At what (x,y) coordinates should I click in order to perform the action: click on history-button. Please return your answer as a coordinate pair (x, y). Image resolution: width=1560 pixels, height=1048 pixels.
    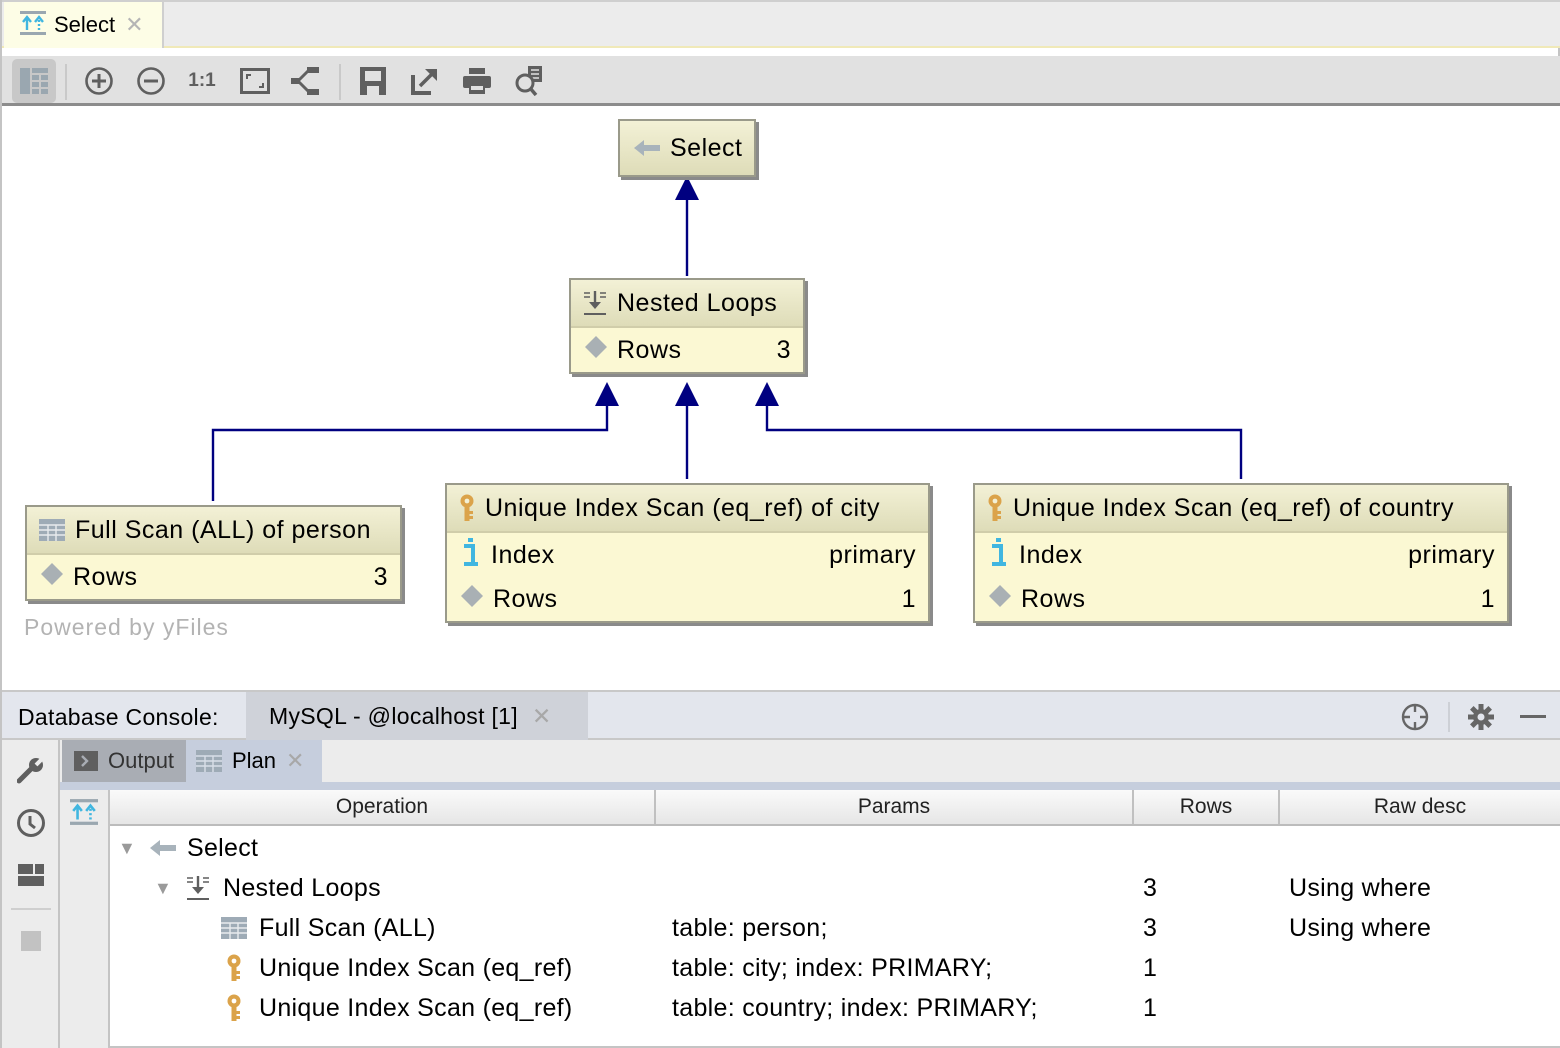
    Looking at the image, I should click on (31, 823).